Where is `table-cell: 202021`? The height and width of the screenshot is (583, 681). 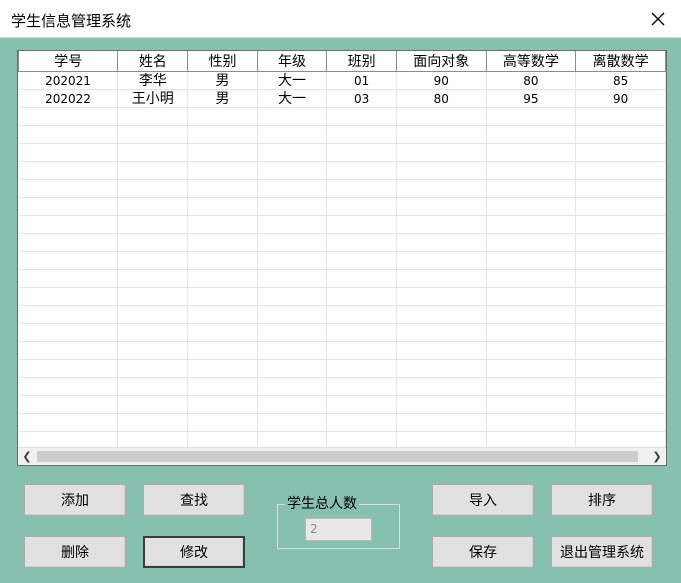
table-cell: 202021 is located at coordinates (68, 80).